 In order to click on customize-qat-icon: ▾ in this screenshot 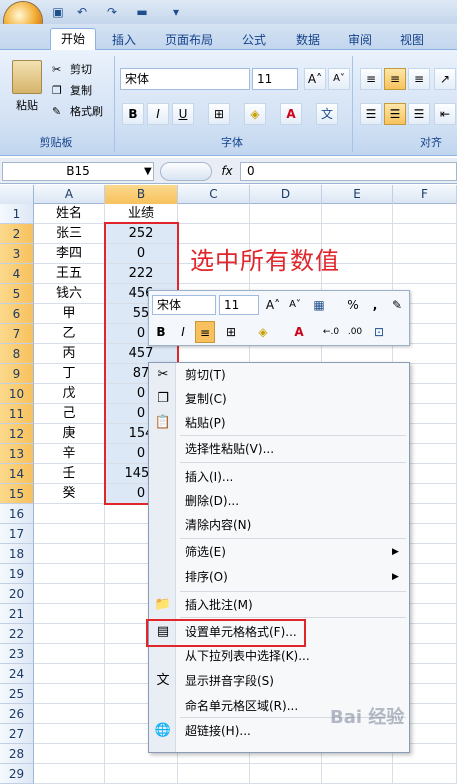, I will do `click(176, 12)`.